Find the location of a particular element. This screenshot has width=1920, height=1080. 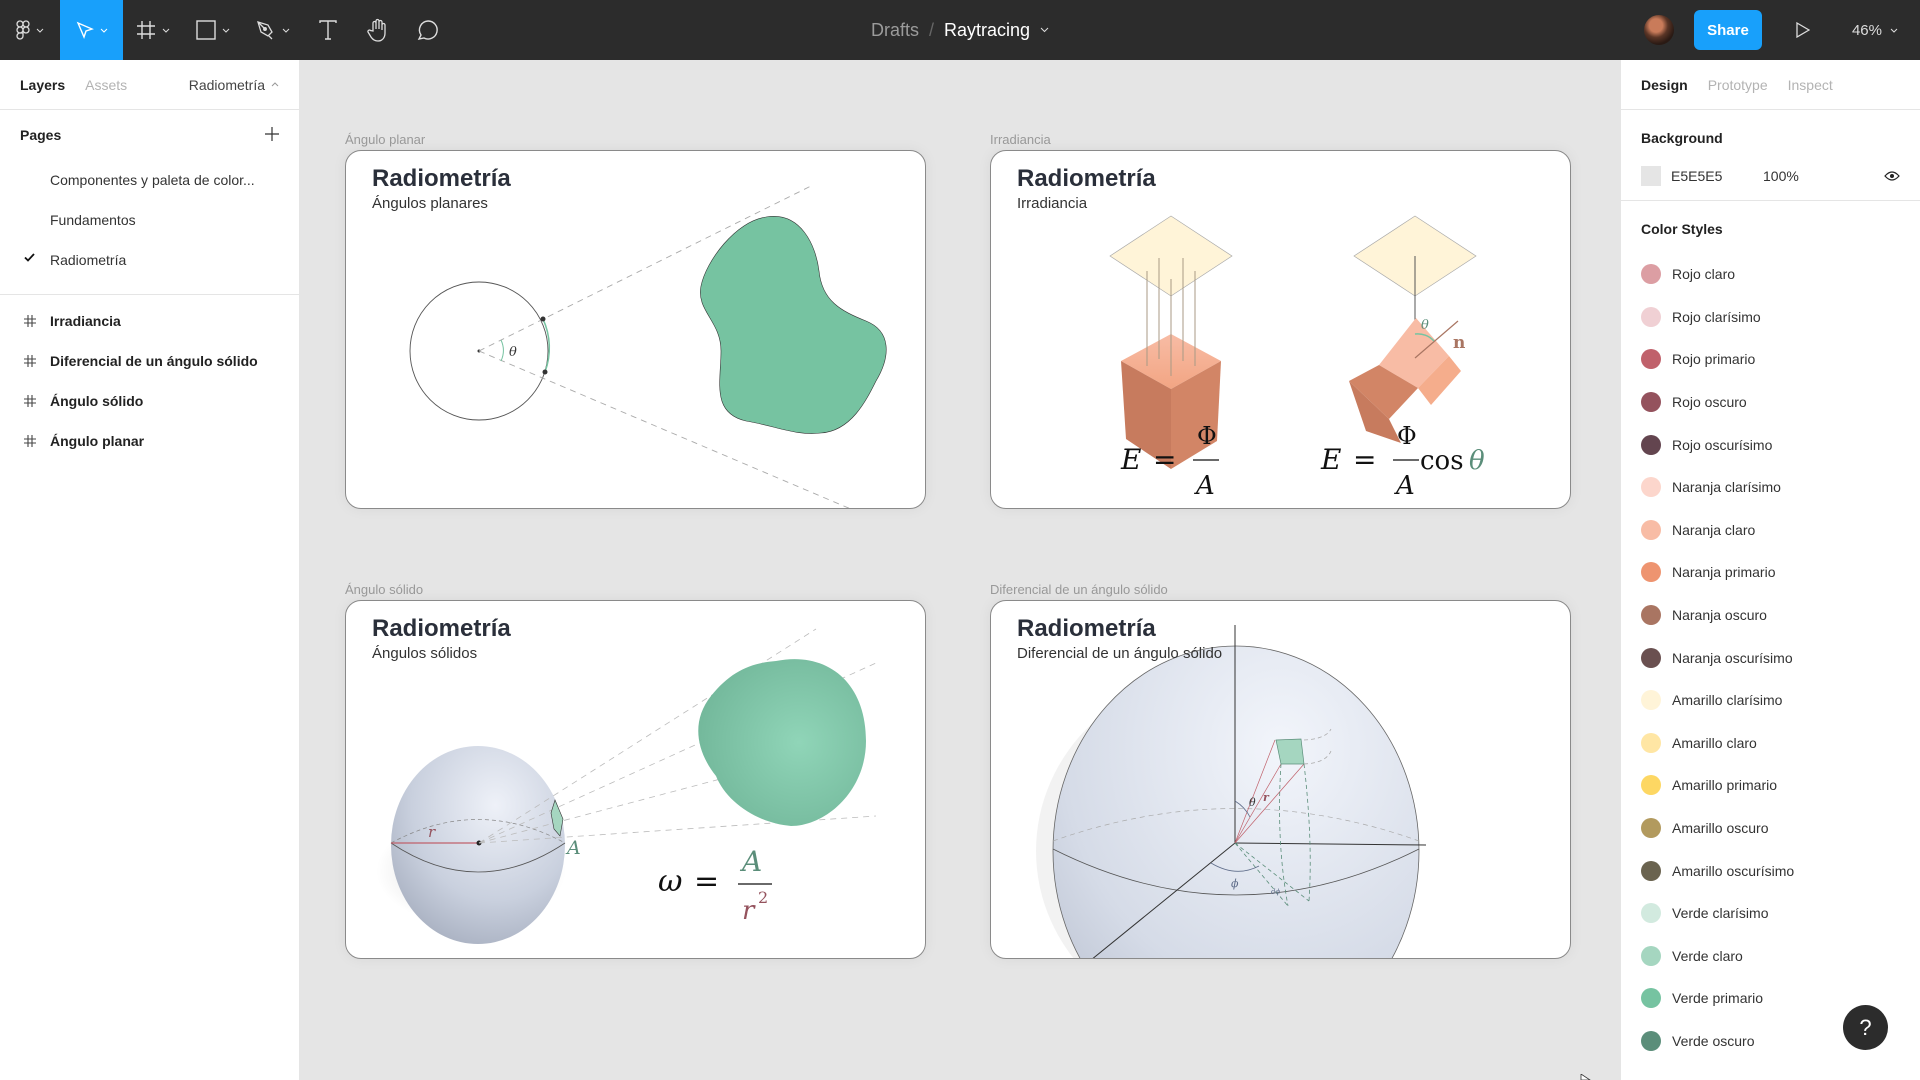

hand-tool-button is located at coordinates (378, 30).